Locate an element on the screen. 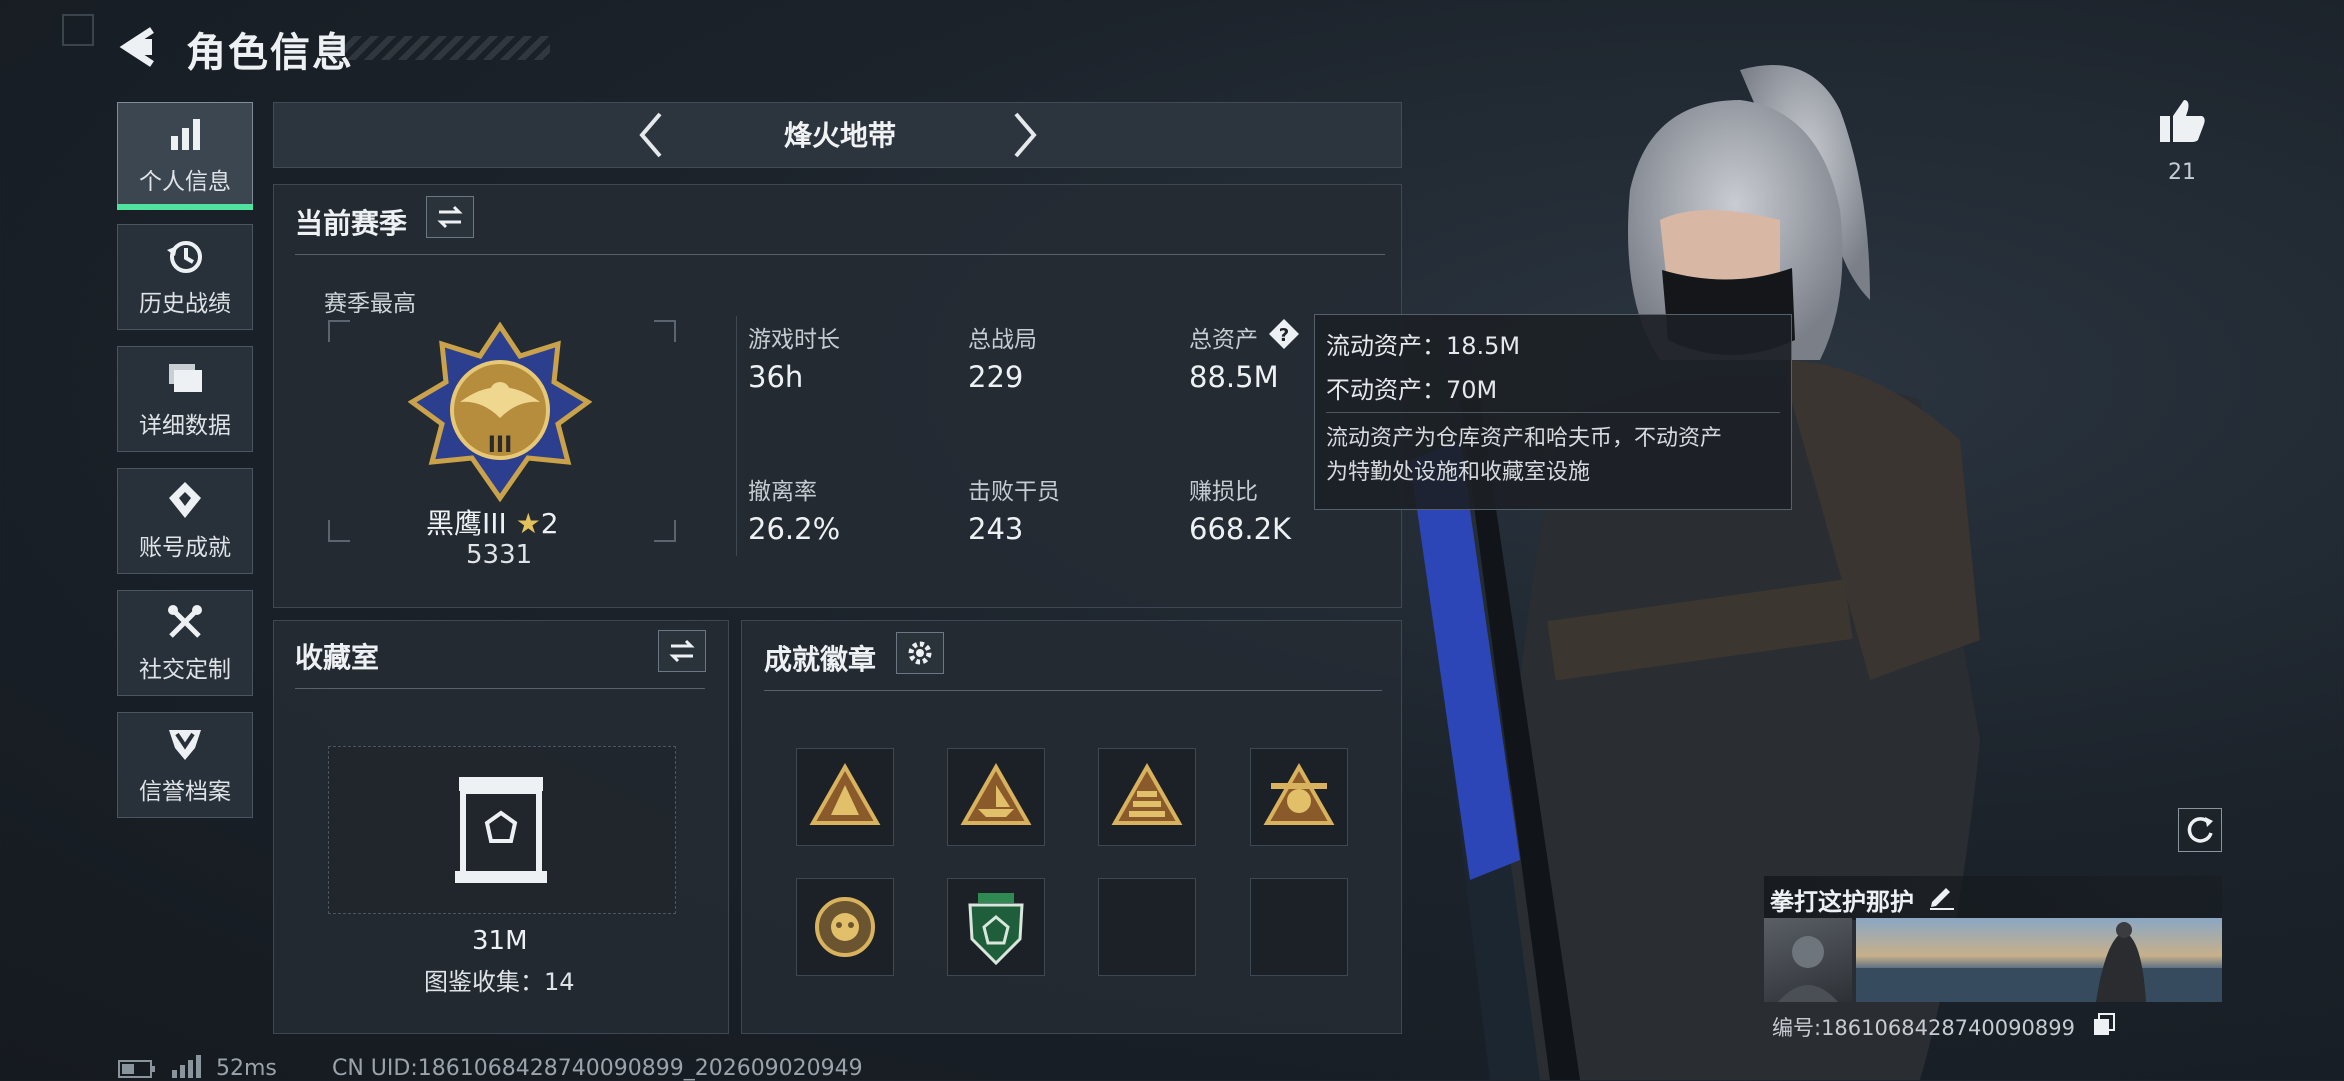 This screenshot has width=2344, height=1081. tools-icon is located at coordinates (185, 621).